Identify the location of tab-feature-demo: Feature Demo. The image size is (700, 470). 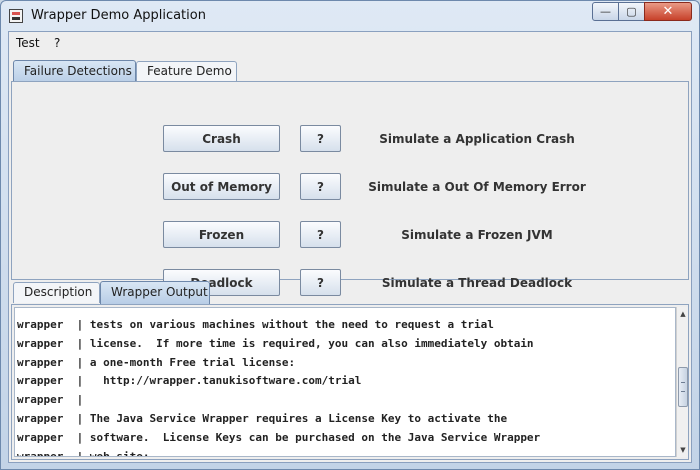
(186, 71).